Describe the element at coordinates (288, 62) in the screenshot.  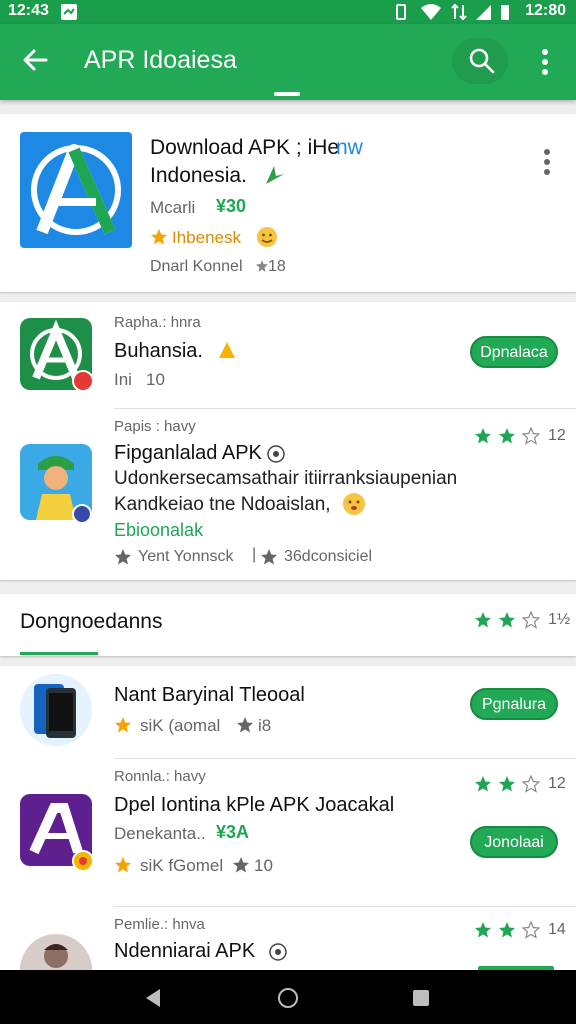
I see `app-bar: APR Idoaiesa` at that location.